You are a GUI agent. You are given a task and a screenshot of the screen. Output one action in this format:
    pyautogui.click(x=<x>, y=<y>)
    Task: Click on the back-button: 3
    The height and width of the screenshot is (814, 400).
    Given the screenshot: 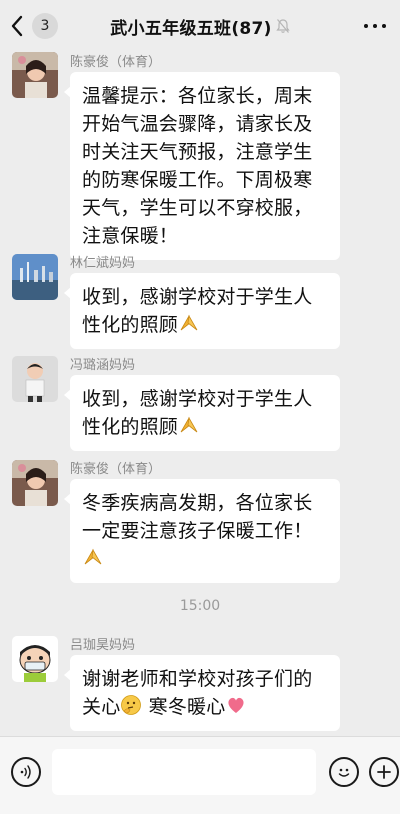 What is the action you would take?
    pyautogui.click(x=34, y=26)
    